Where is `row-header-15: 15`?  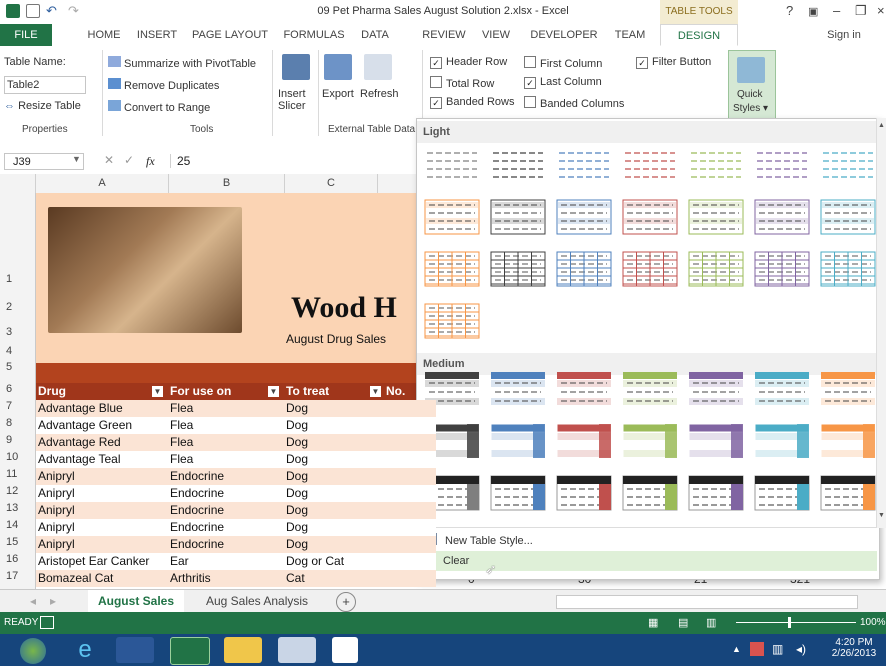 row-header-15: 15 is located at coordinates (17, 542).